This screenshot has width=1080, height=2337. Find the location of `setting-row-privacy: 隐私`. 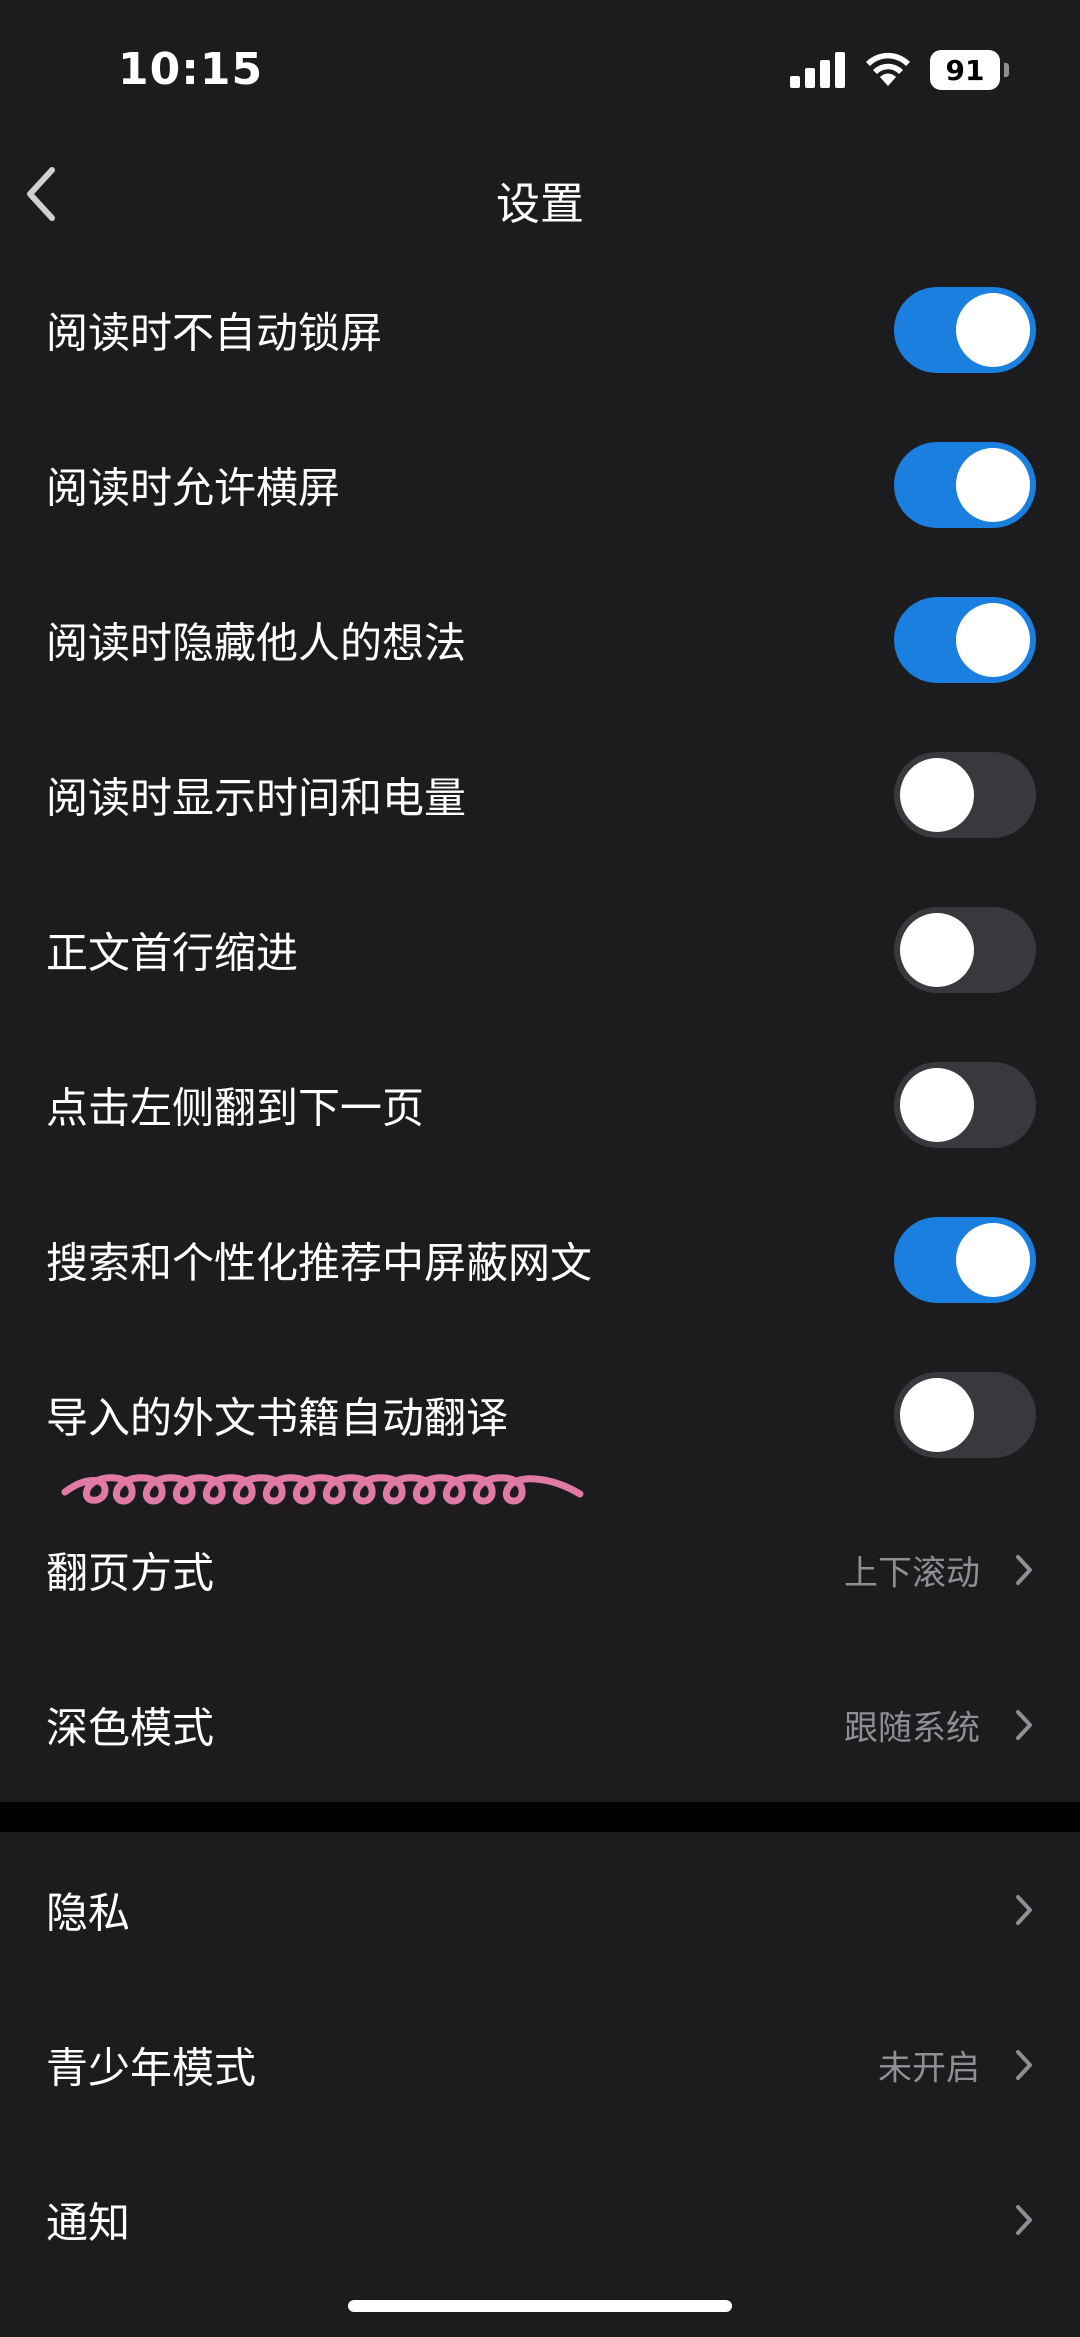

setting-row-privacy: 隐私 is located at coordinates (540, 1909).